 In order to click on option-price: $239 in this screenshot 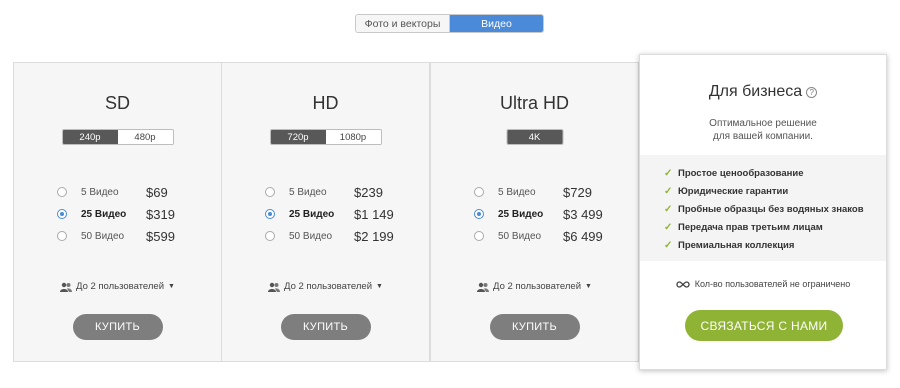, I will do `click(368, 192)`.